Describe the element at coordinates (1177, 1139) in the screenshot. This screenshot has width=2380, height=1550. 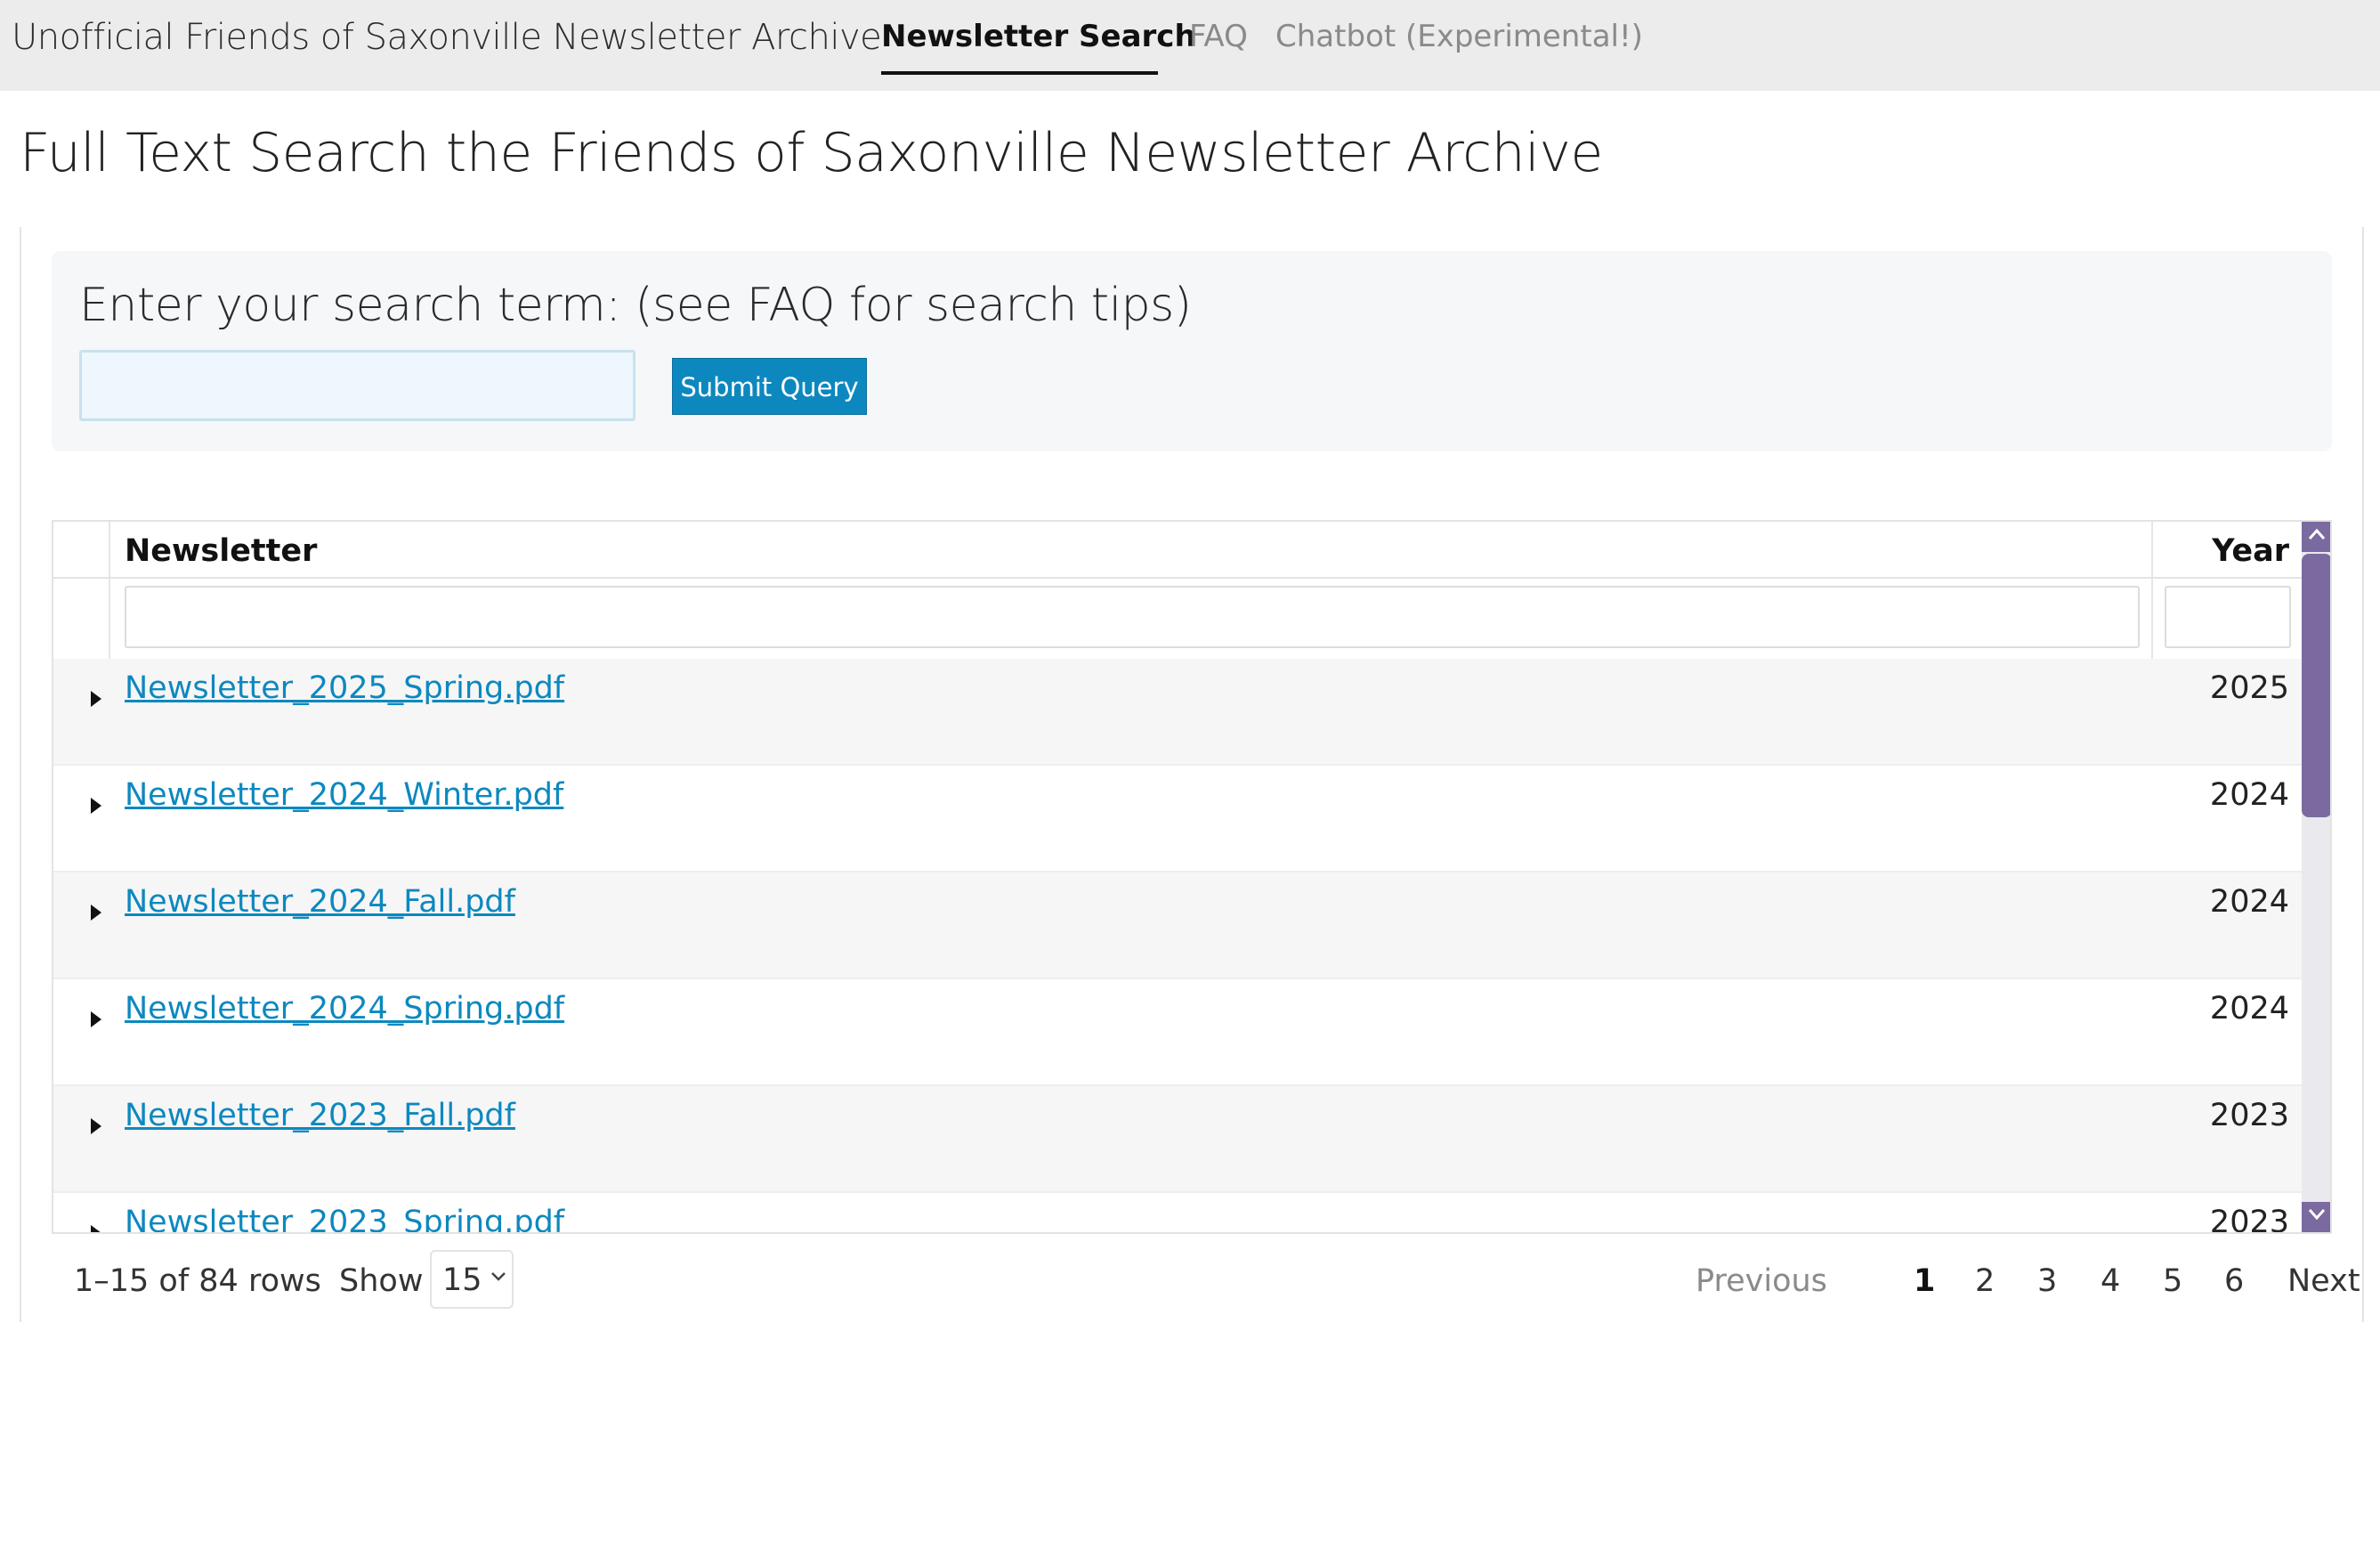
I see `table-row: Newsletter_2023_Fall.pdf 2023` at that location.